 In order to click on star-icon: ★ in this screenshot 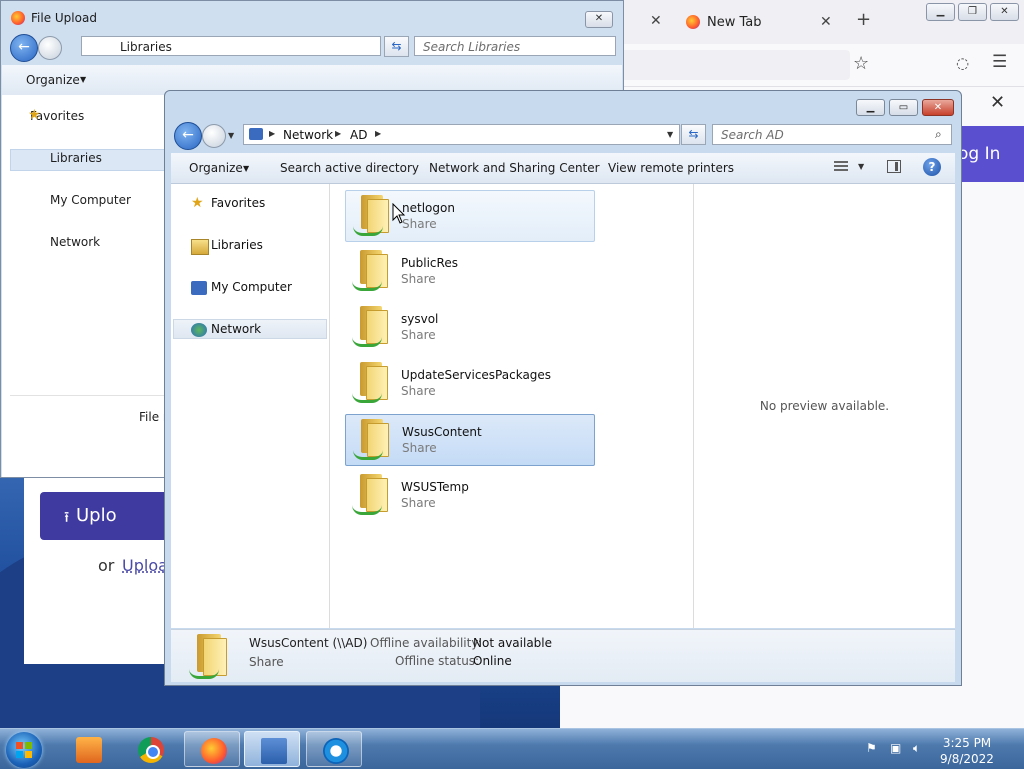, I will do `click(197, 203)`.